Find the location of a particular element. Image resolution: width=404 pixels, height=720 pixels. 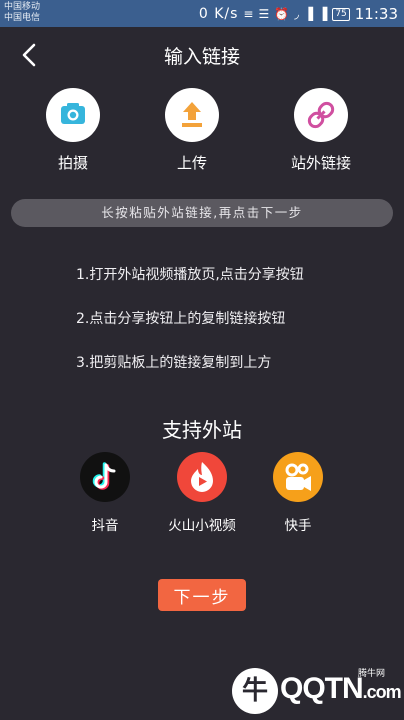

instruction-step: 3.把剪贴板上的链接复制到上方 is located at coordinates (174, 363).